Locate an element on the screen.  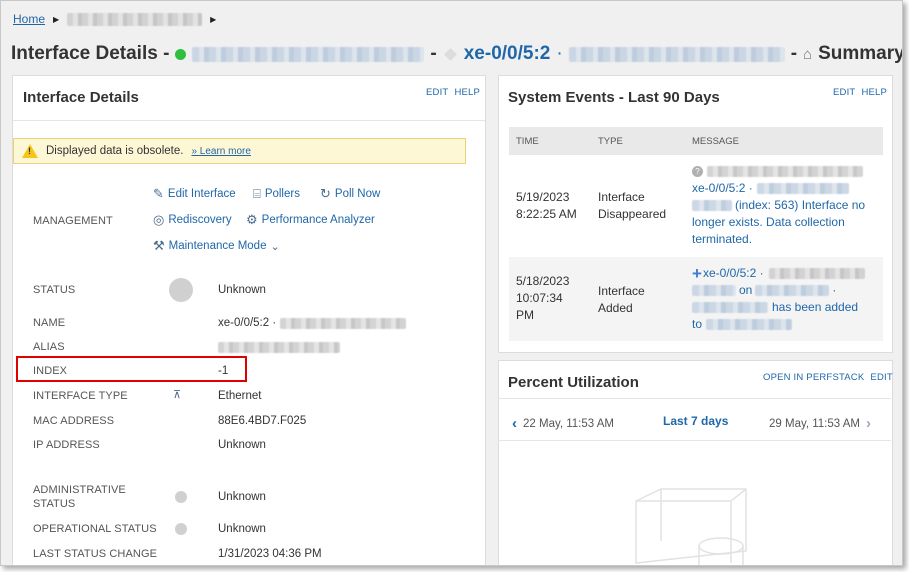
admin-status-icon is located at coordinates (181, 497).